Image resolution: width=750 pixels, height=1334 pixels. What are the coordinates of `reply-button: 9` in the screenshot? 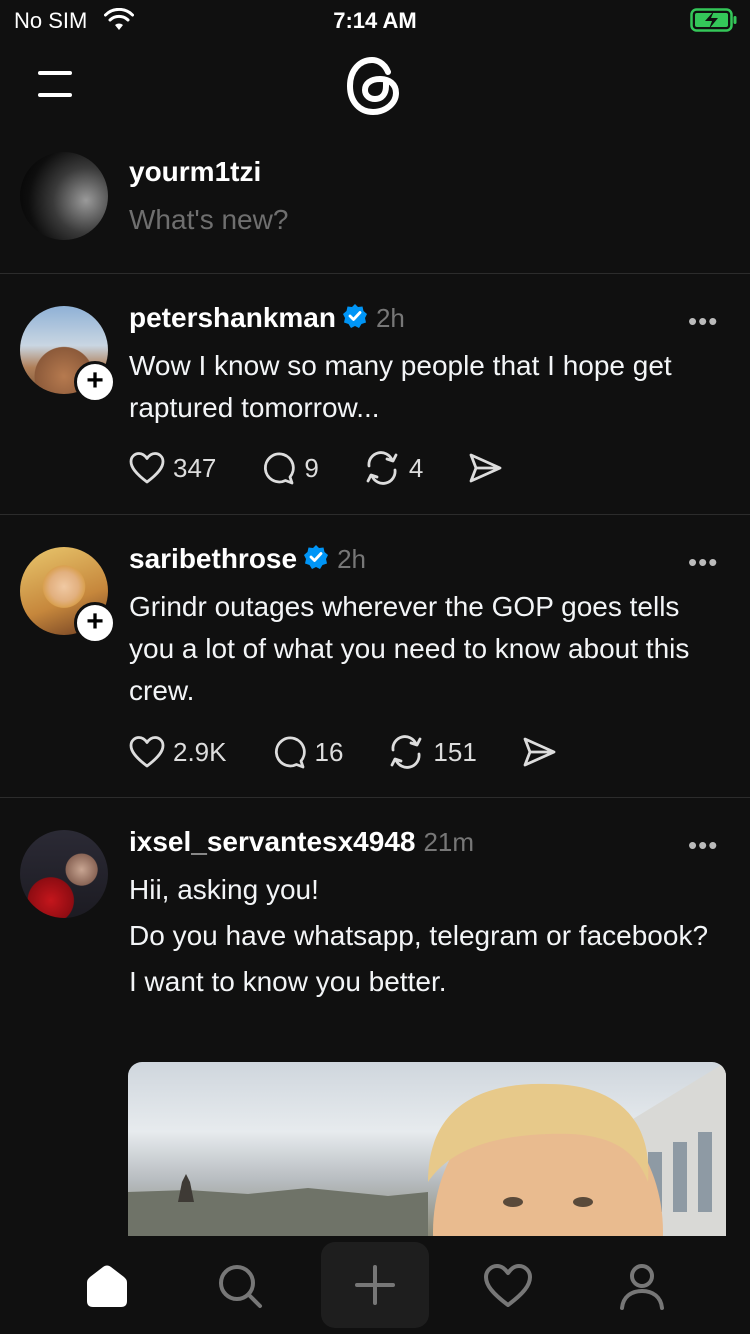 It's located at (289, 468).